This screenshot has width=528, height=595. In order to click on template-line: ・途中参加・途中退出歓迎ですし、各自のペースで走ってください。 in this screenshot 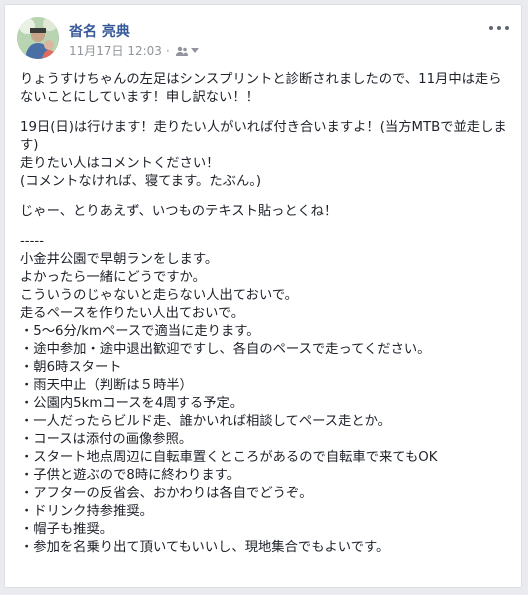, I will do `click(225, 349)`.